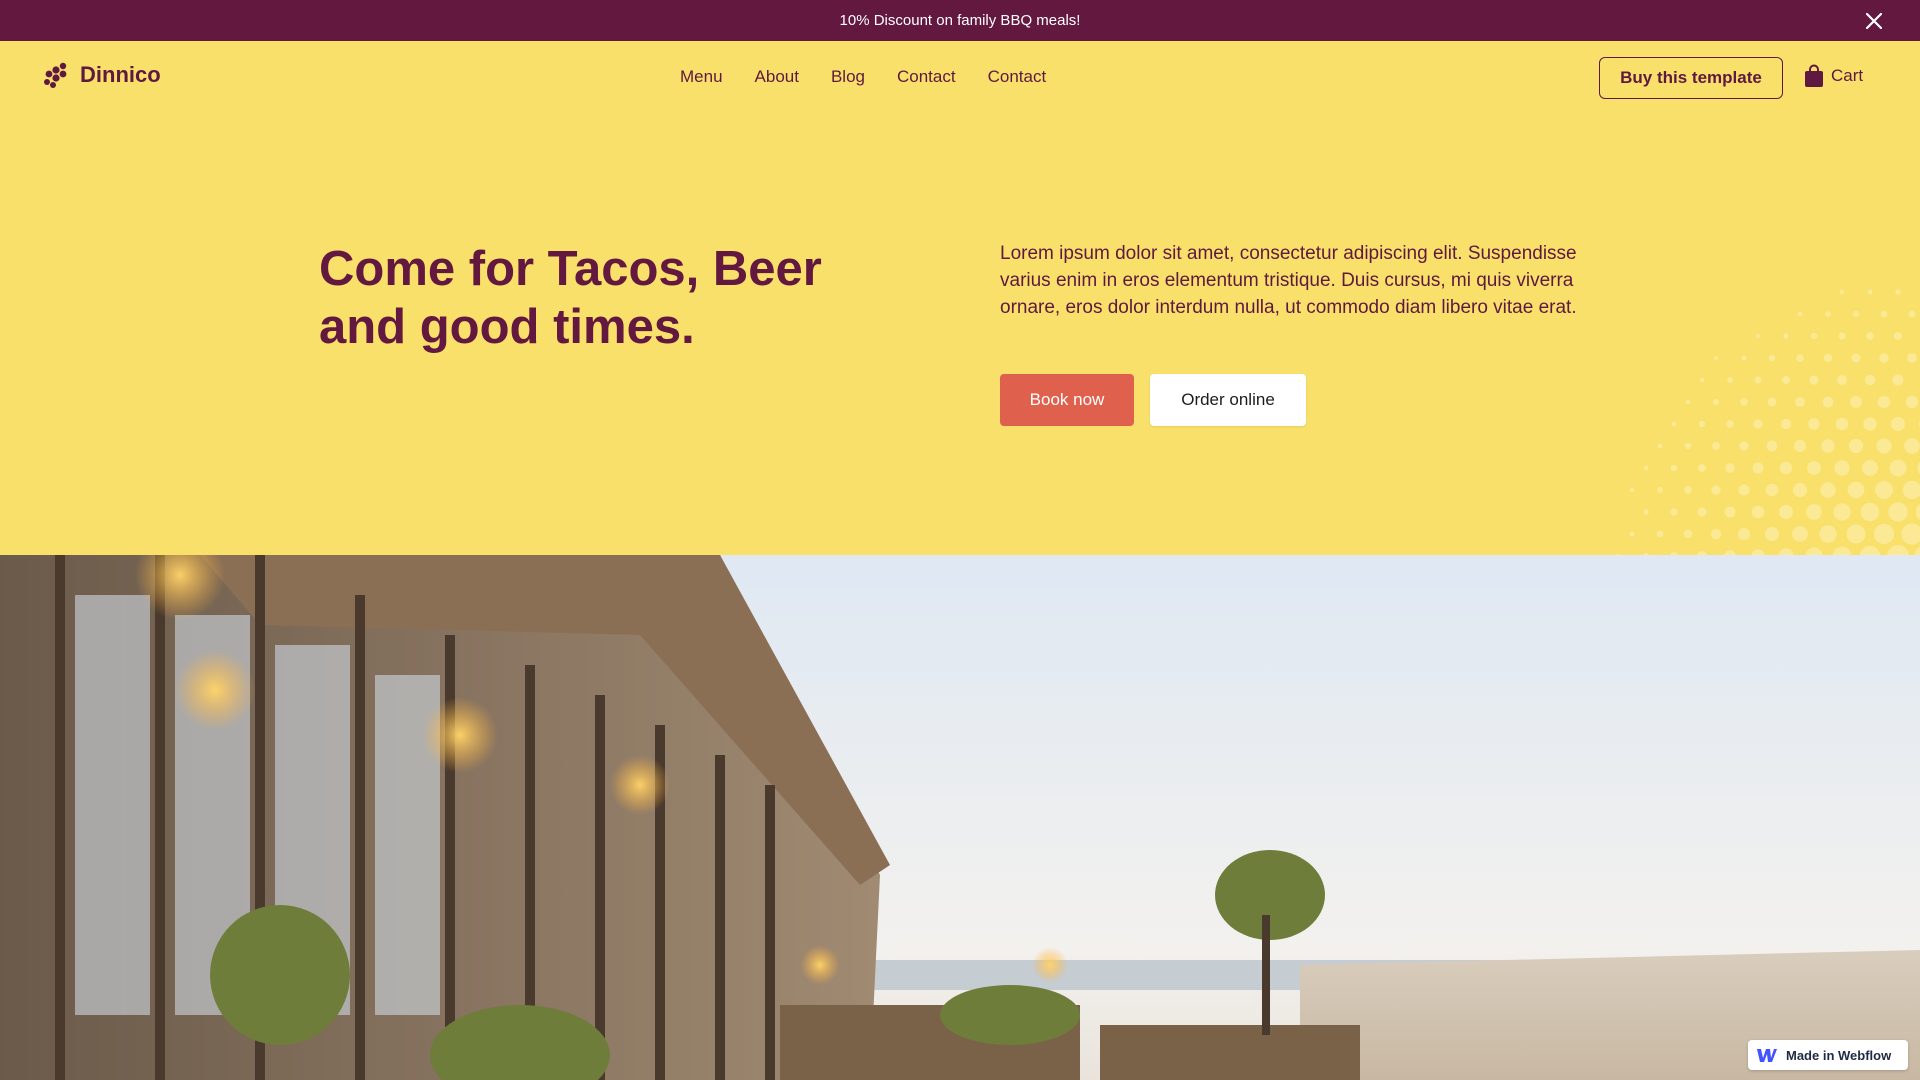 The width and height of the screenshot is (1920, 1080). I want to click on buy-template-button: Buy this template, so click(1691, 78).